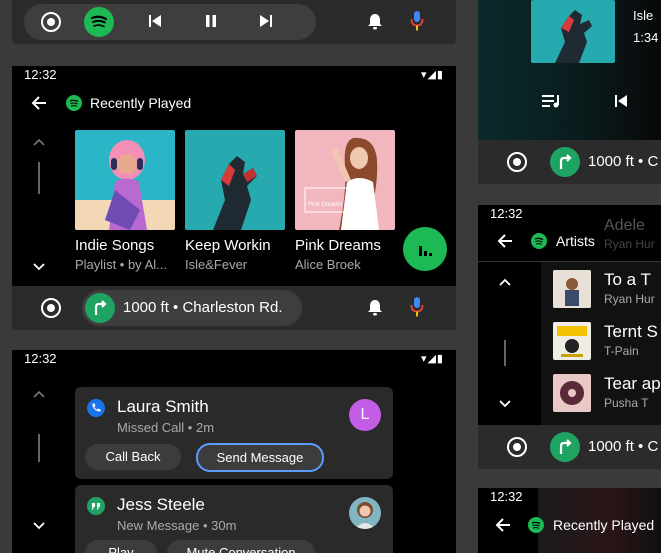  What do you see at coordinates (133, 457) in the screenshot?
I see `call-back-button: Call Back` at bounding box center [133, 457].